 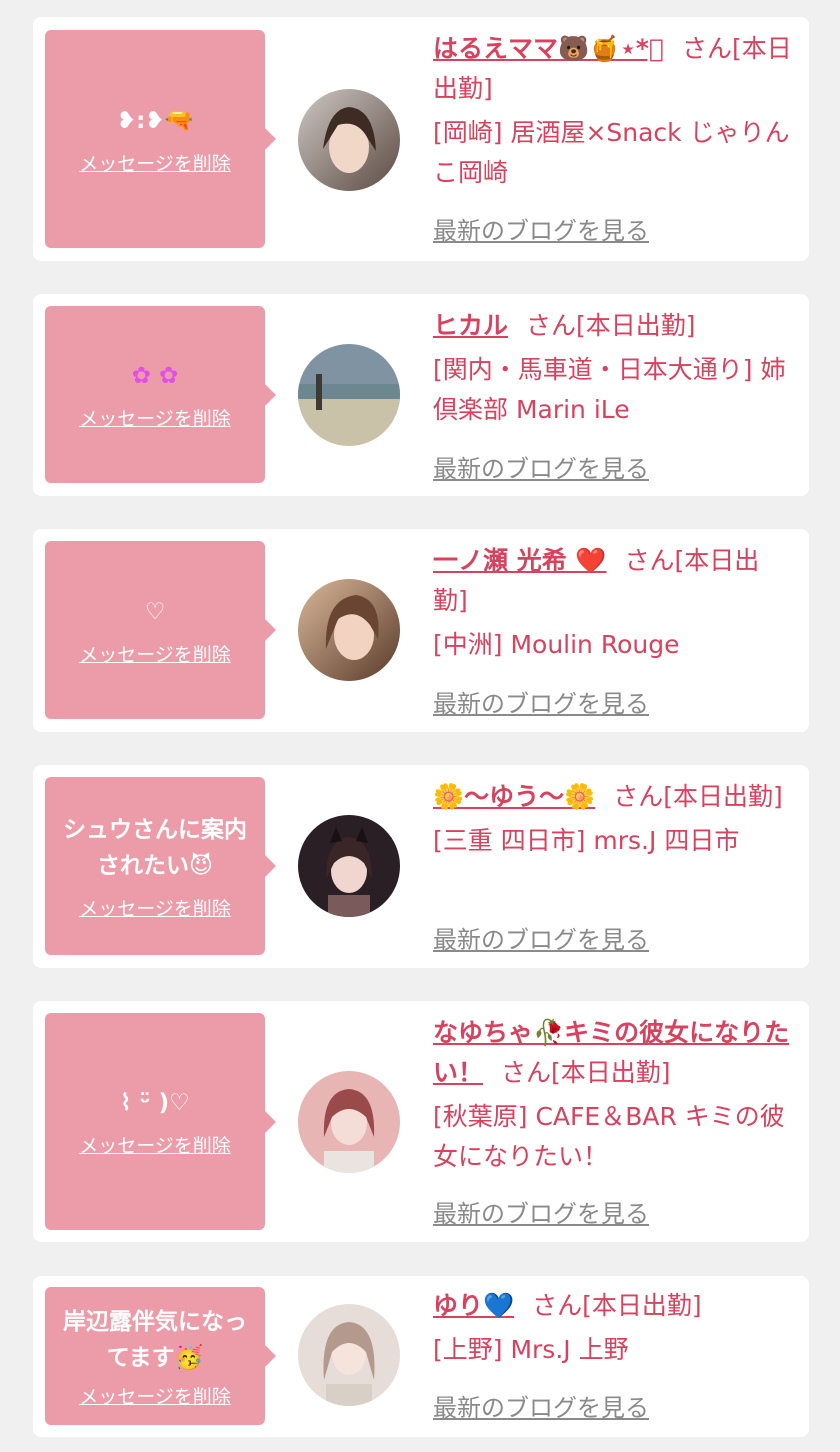 I want to click on shop-text: [関内・馬車道・日本大通り] 姉倶楽部 Marin iLe, so click(x=609, y=389).